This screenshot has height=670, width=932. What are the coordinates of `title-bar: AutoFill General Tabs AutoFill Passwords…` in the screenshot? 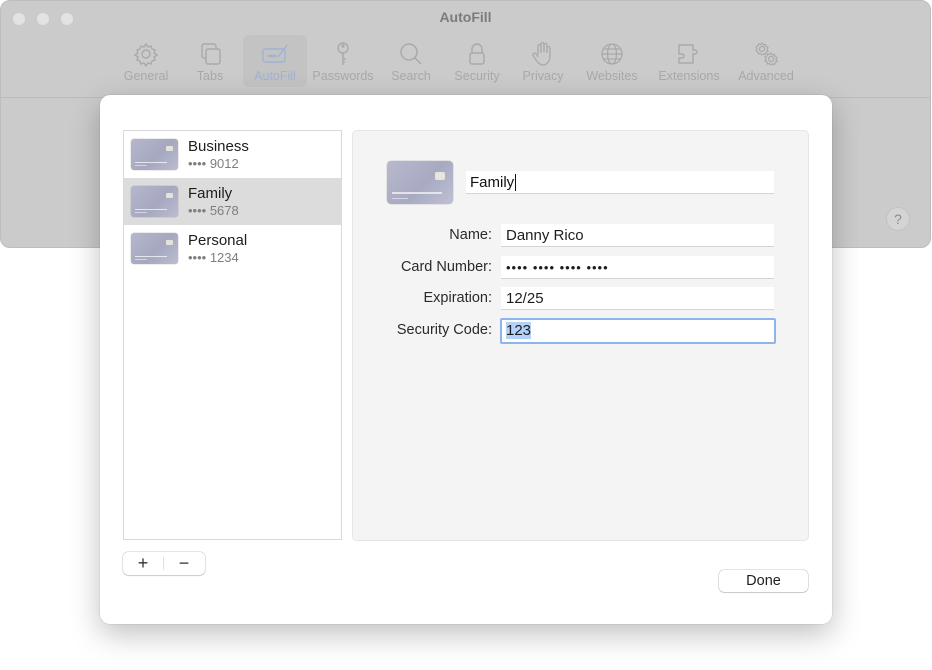 It's located at (465, 49).